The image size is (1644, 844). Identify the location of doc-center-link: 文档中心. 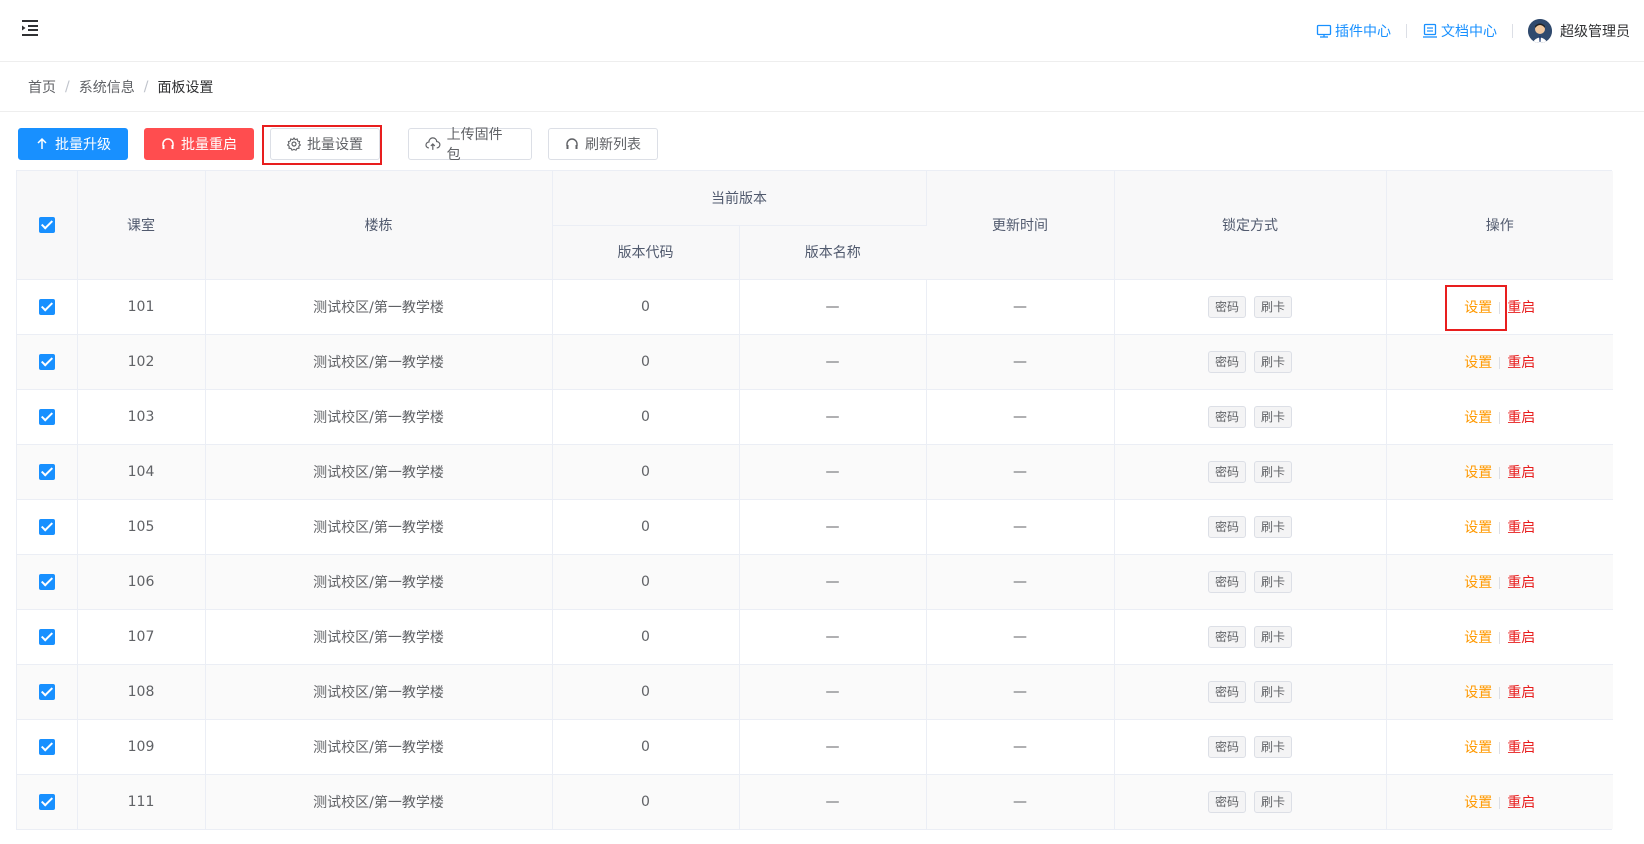
(1459, 31).